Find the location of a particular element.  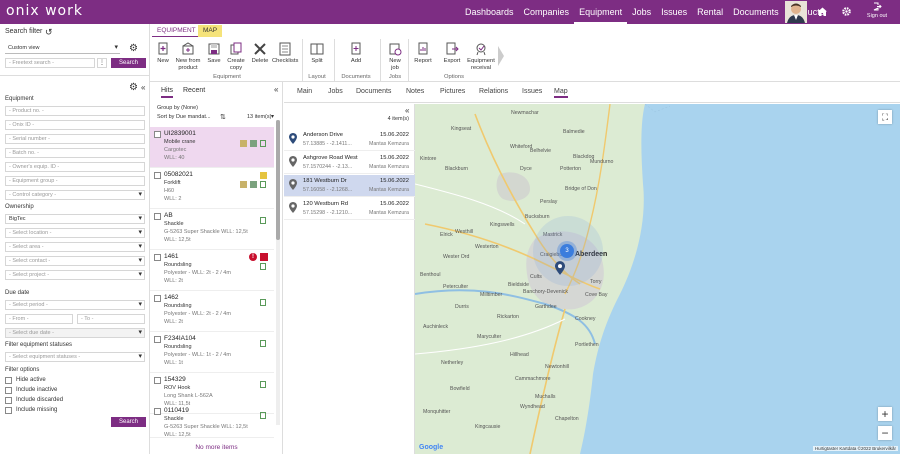

collapse-panel-icon: « is located at coordinates (143, 87).